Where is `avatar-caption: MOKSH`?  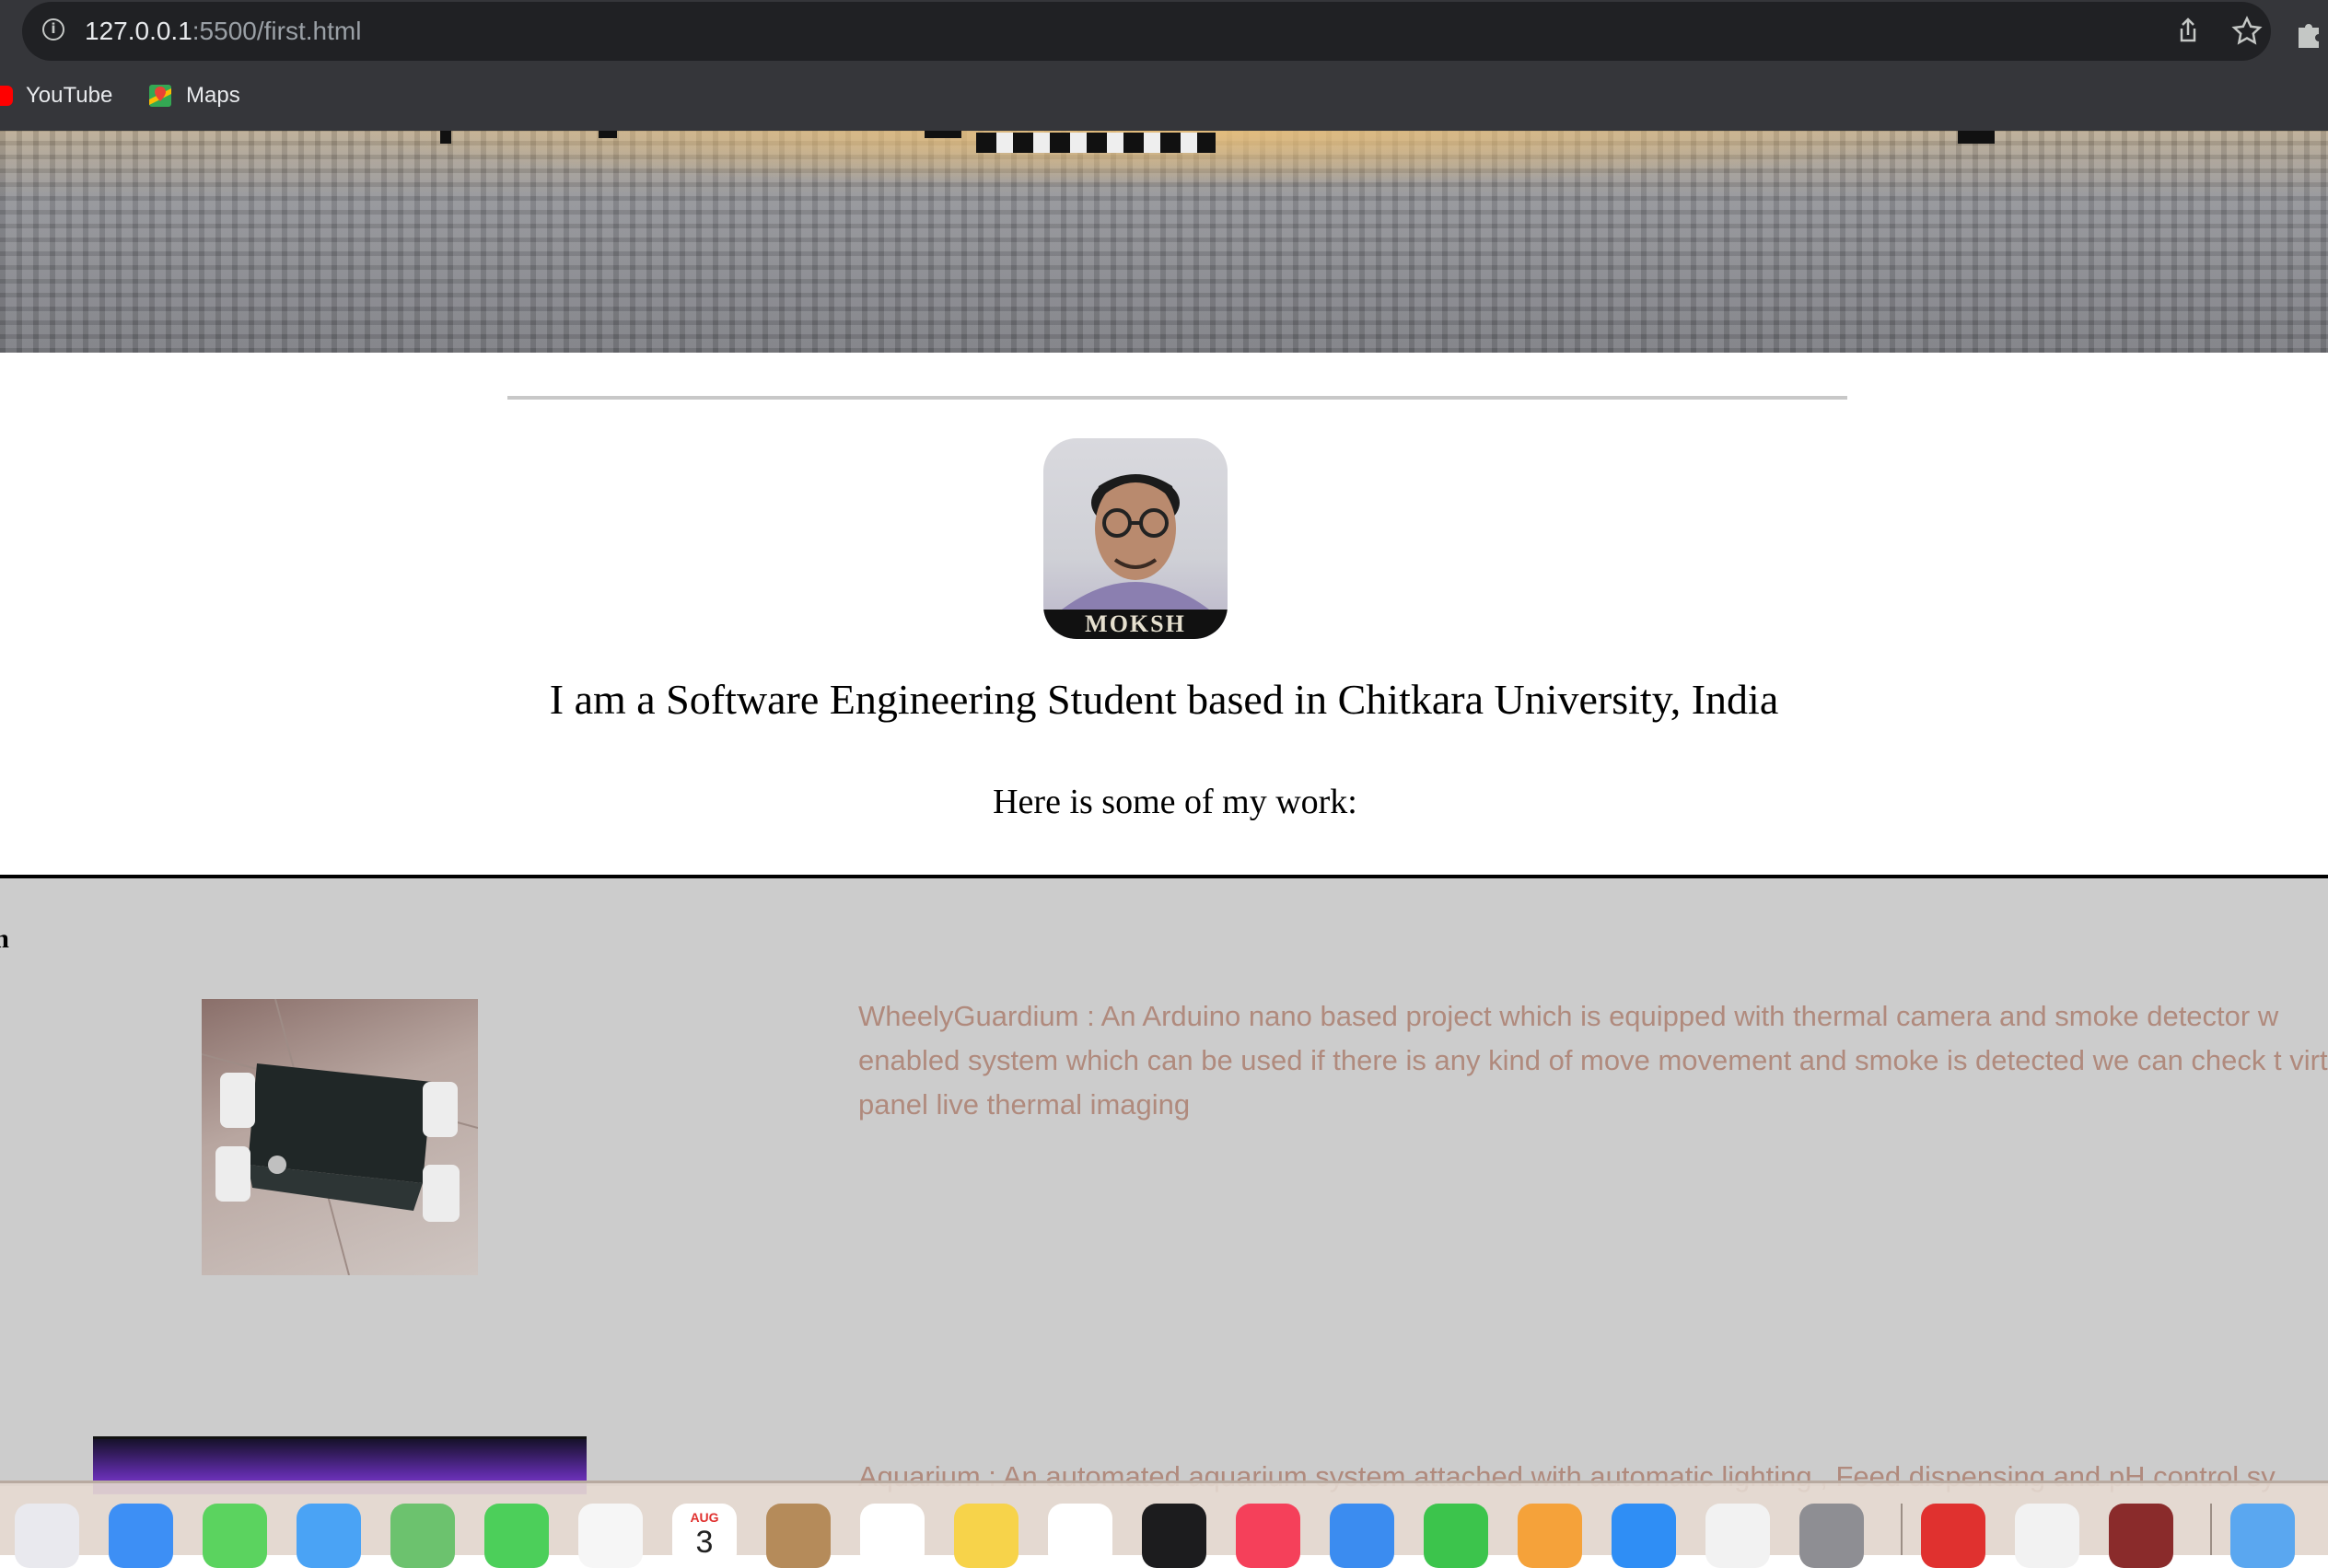 avatar-caption: MOKSH is located at coordinates (1135, 624).